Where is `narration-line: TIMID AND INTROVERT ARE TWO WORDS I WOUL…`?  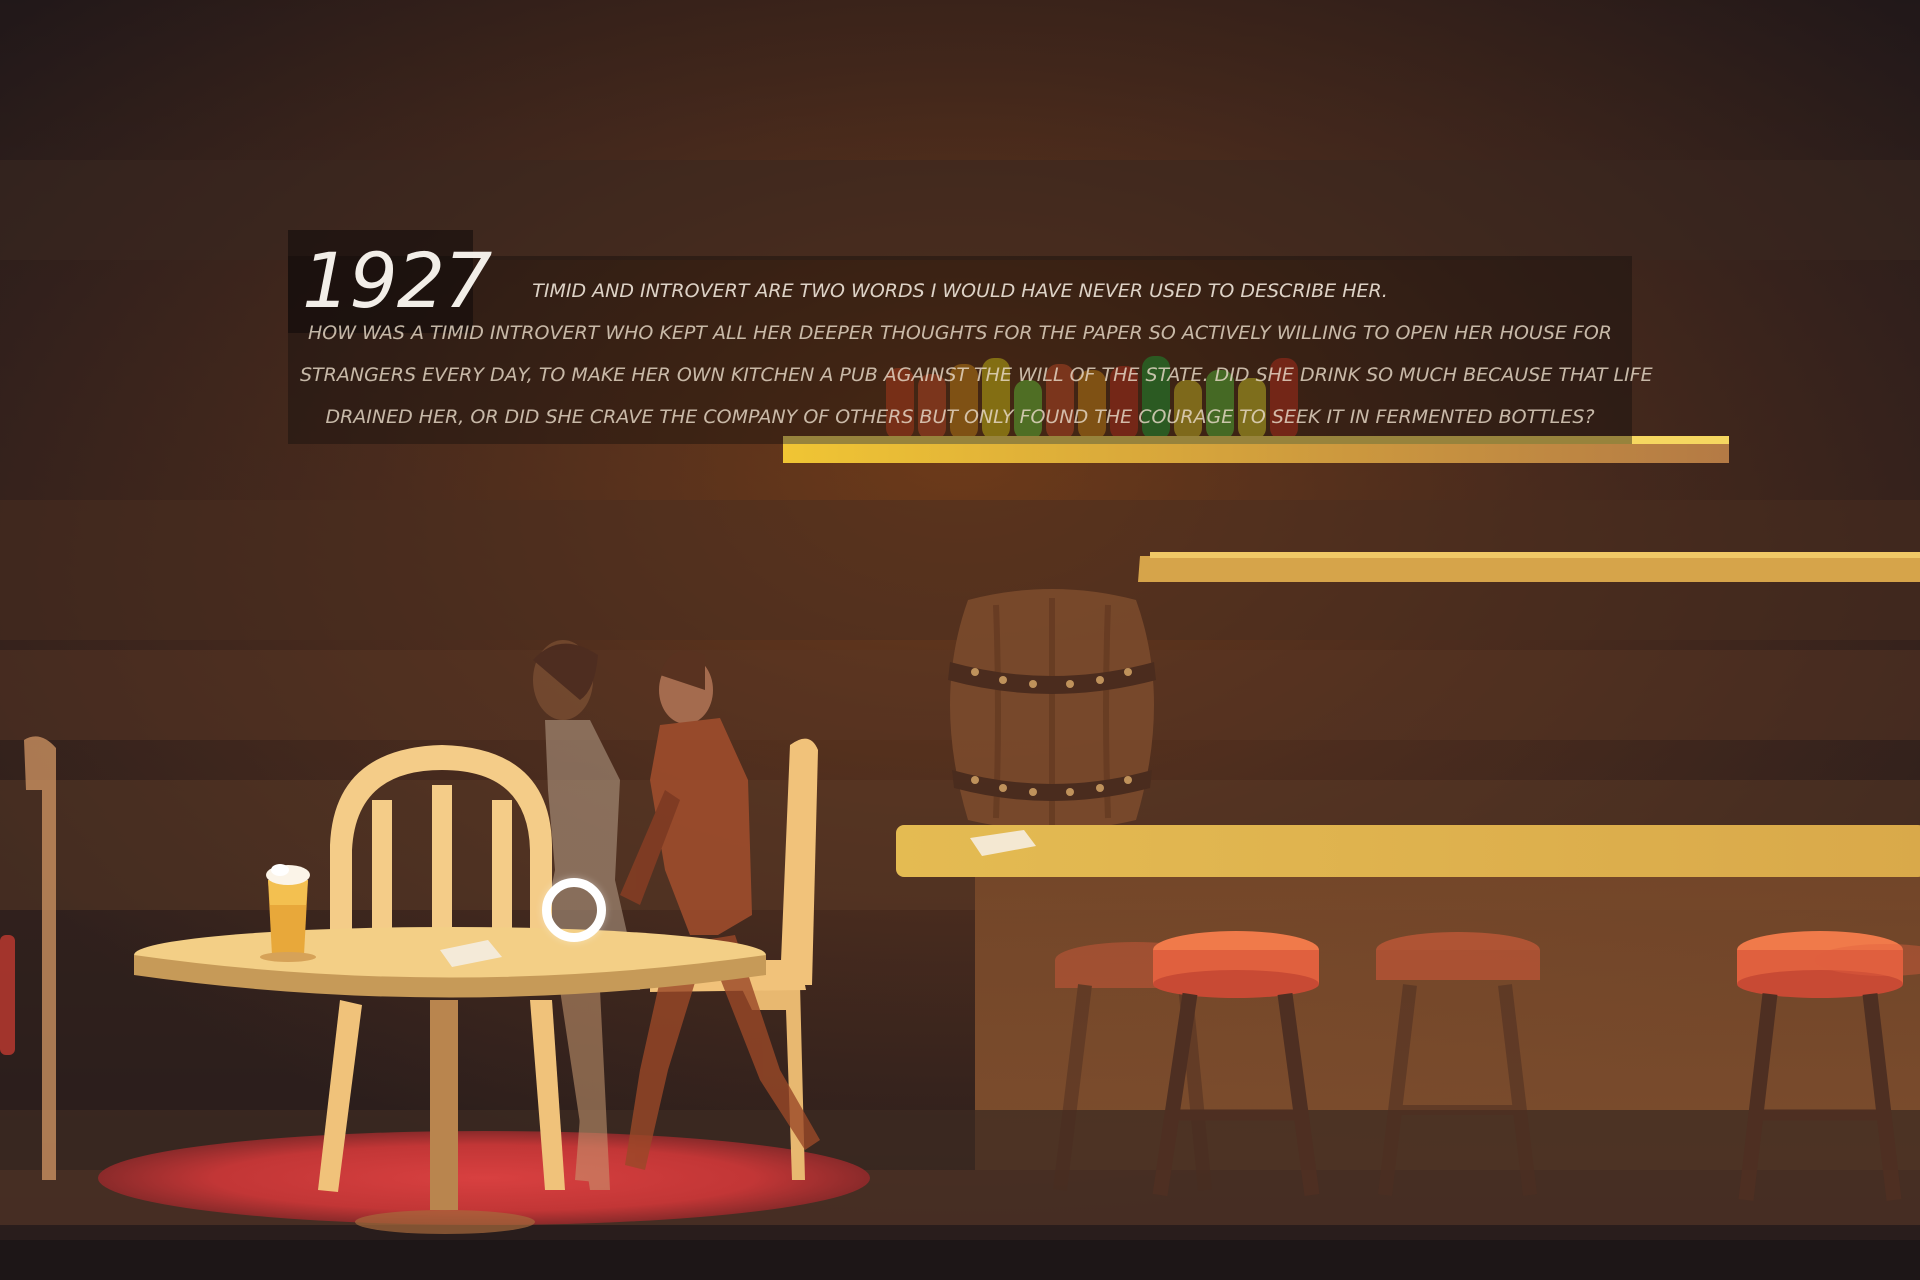
narration-line: TIMID AND INTROVERT ARE TWO WORDS I WOUL… is located at coordinates (960, 291).